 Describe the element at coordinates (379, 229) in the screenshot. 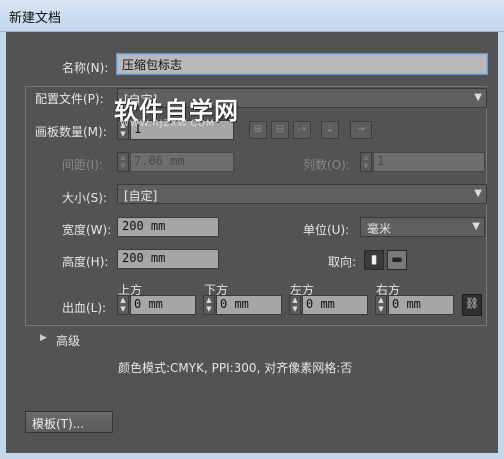

I see `units-dropdown-value: 毫米` at that location.